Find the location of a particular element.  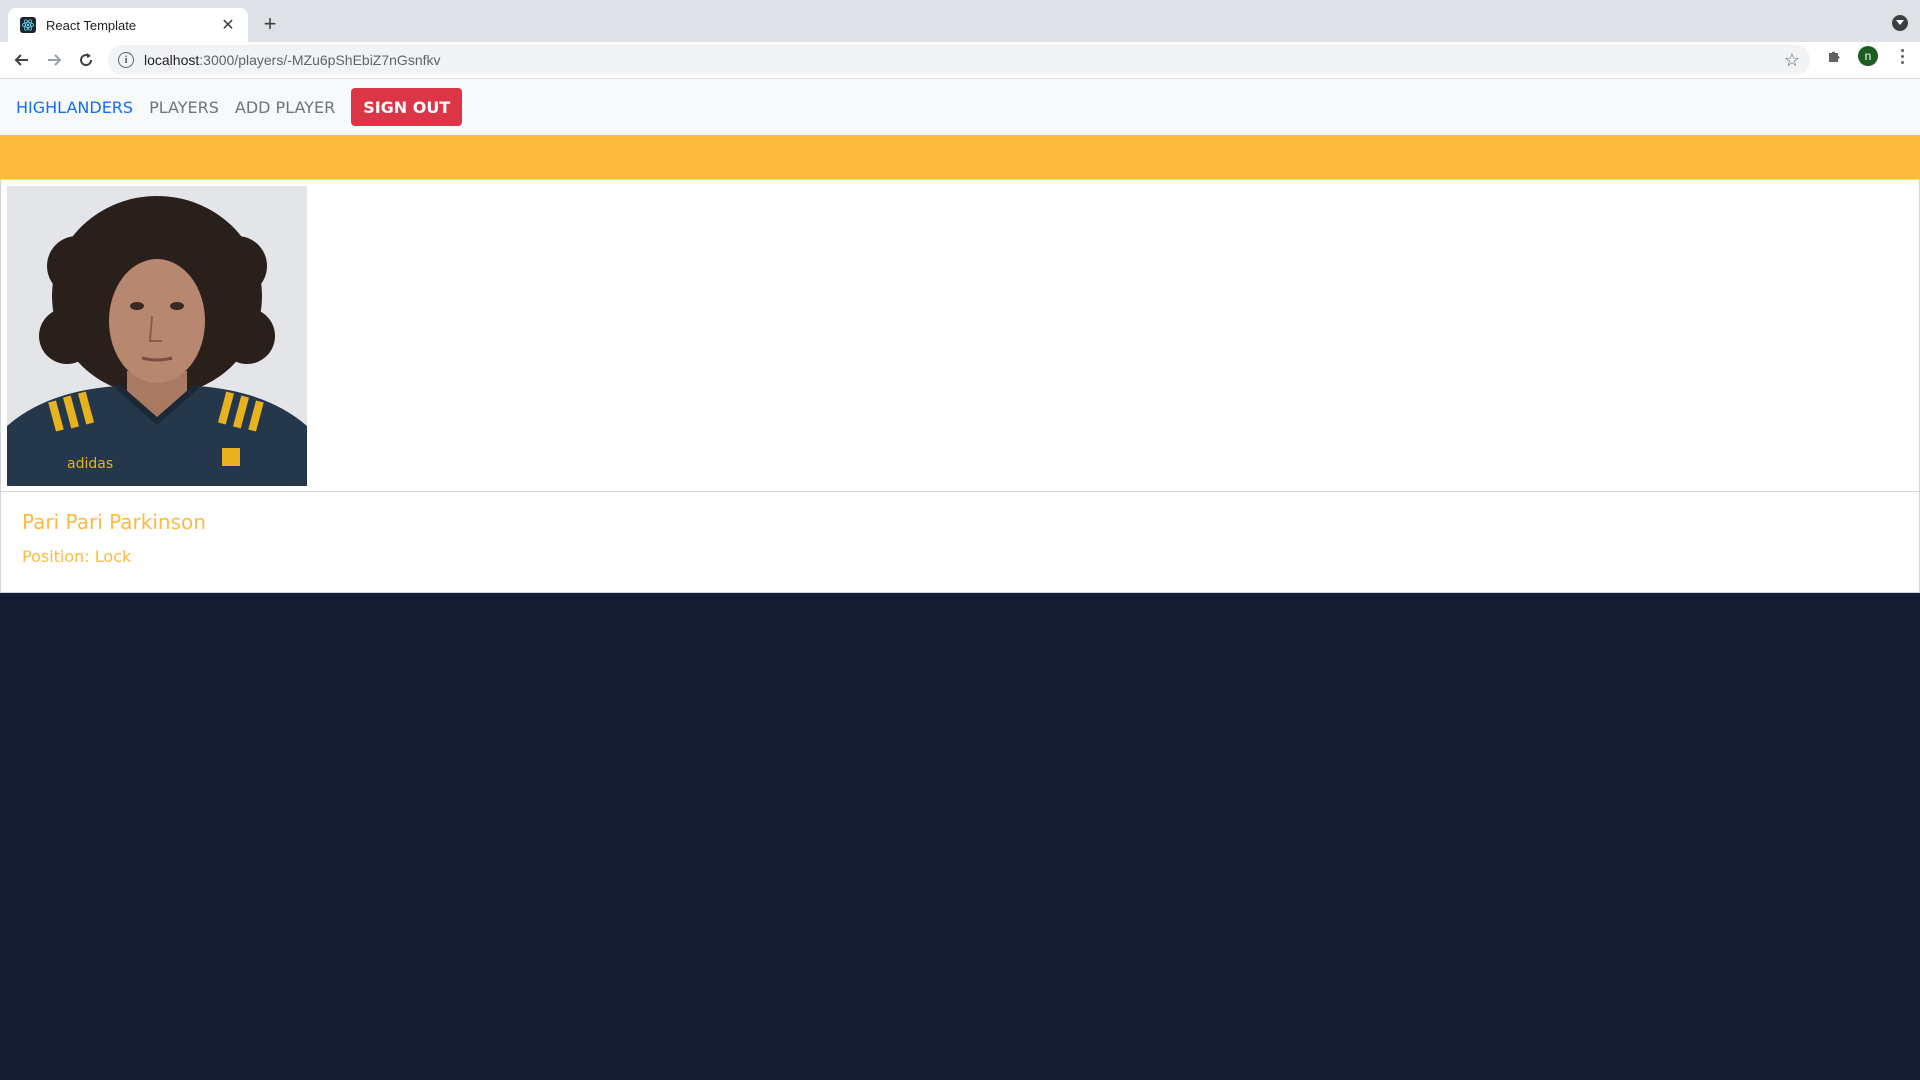

player-position: Position: Lock is located at coordinates (114, 556).